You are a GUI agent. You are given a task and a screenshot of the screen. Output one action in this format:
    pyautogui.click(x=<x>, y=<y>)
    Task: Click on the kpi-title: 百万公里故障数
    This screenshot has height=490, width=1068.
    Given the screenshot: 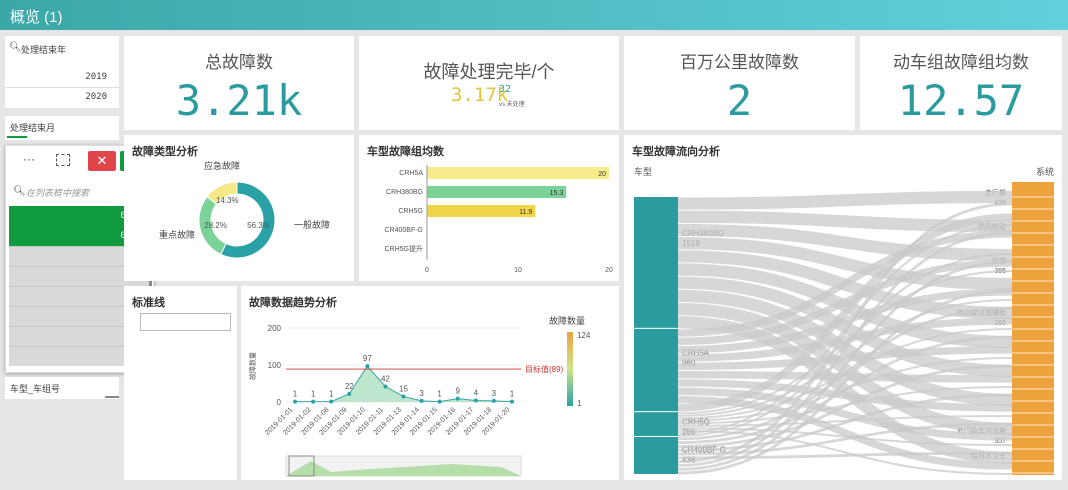 What is the action you would take?
    pyautogui.click(x=739, y=62)
    